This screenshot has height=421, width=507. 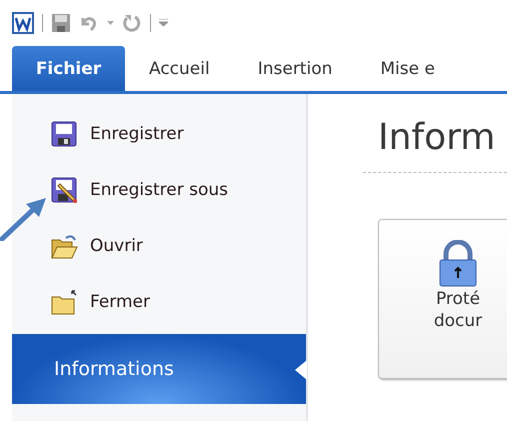 I want to click on folder-icon, so click(x=64, y=302).